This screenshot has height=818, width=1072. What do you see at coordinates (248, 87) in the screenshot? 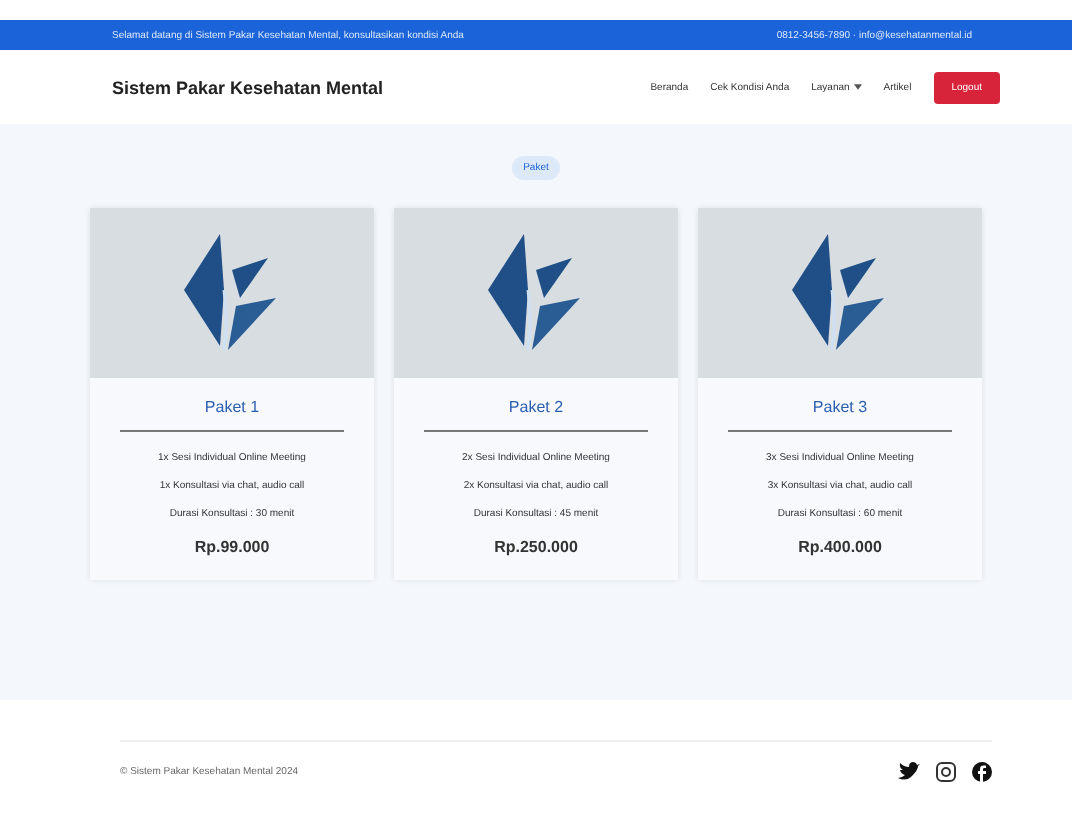
I see `site-title: Sistem Pakar Kesehatan Mental` at bounding box center [248, 87].